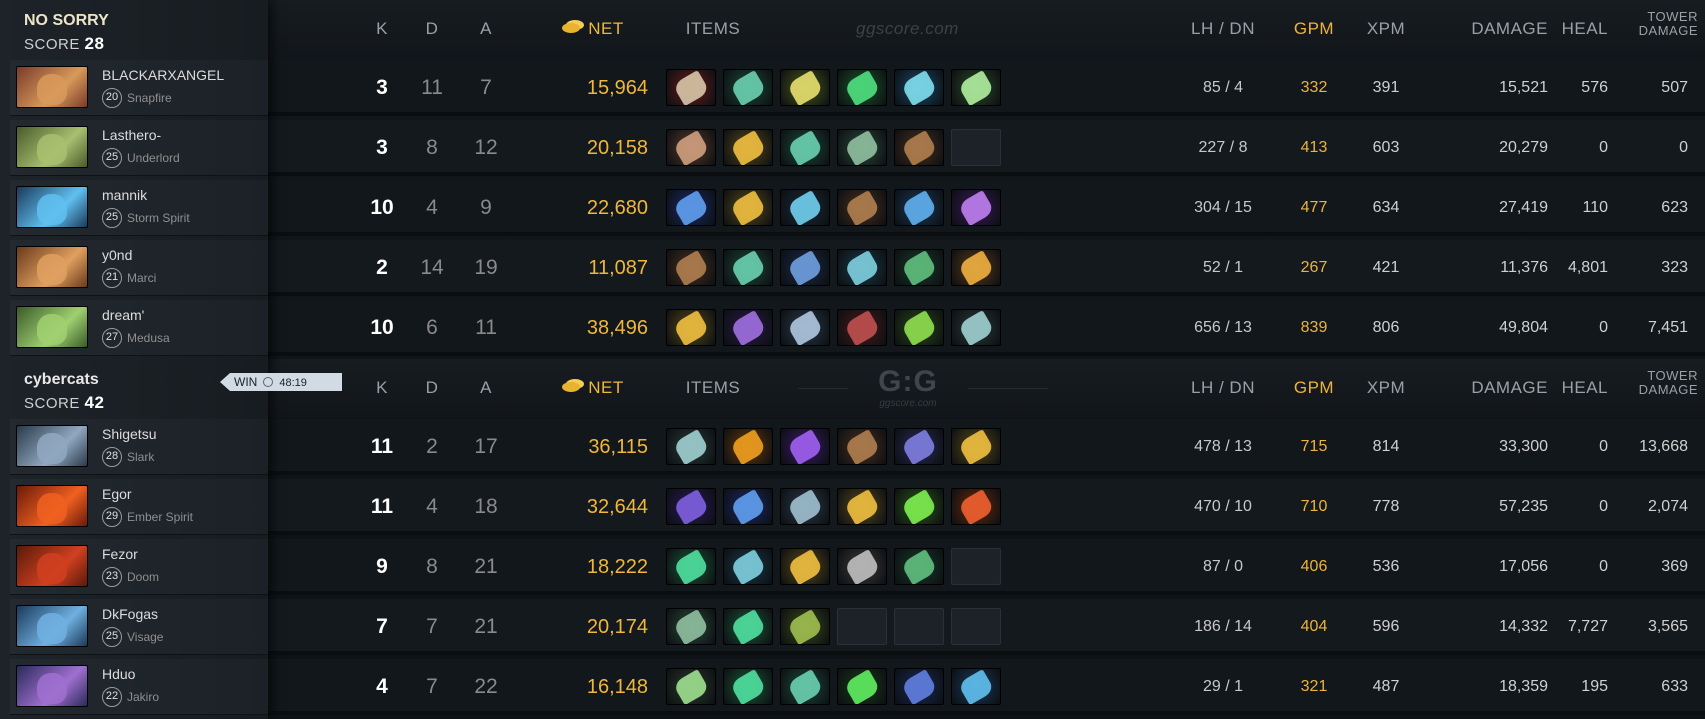  I want to click on player-card: DkFogas 25 Visage, so click(139, 627).